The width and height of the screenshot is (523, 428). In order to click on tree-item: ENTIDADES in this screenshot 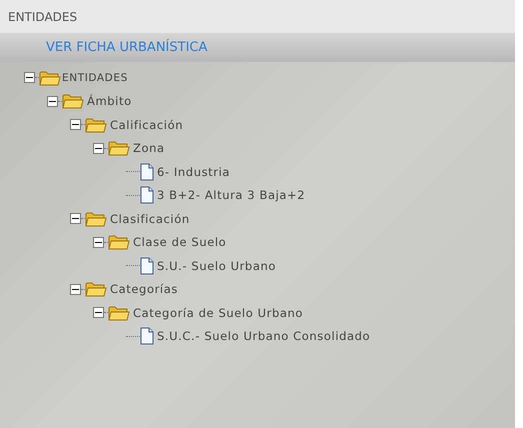, I will do `click(95, 78)`.